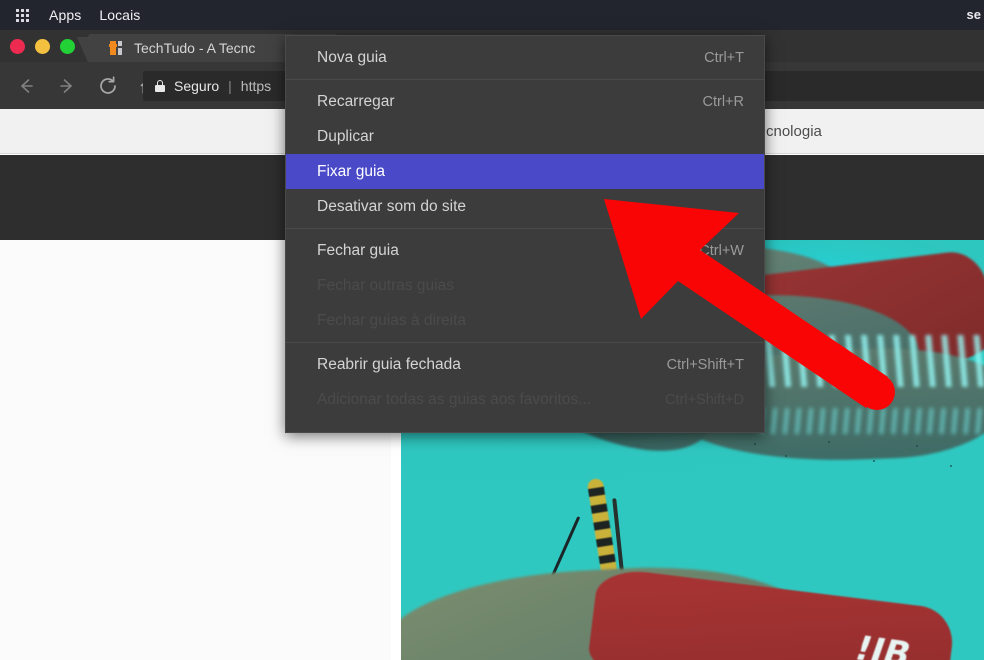  Describe the element at coordinates (160, 86) in the screenshot. I see `lock-icon` at that location.